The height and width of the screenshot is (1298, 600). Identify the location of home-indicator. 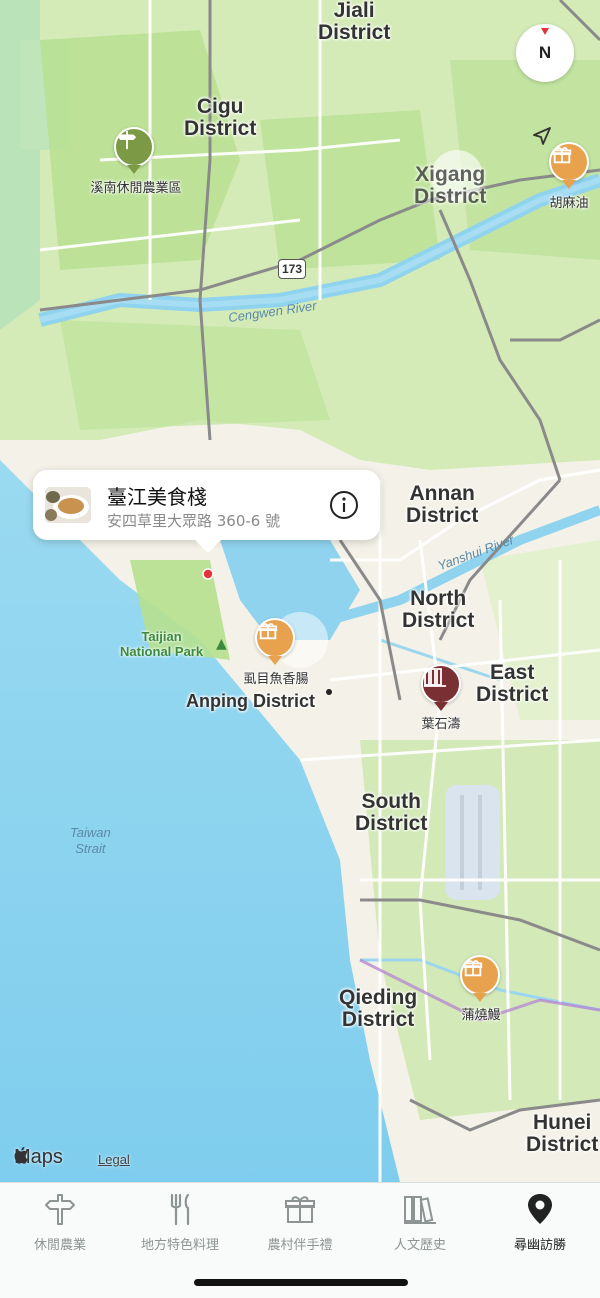
(301, 1282).